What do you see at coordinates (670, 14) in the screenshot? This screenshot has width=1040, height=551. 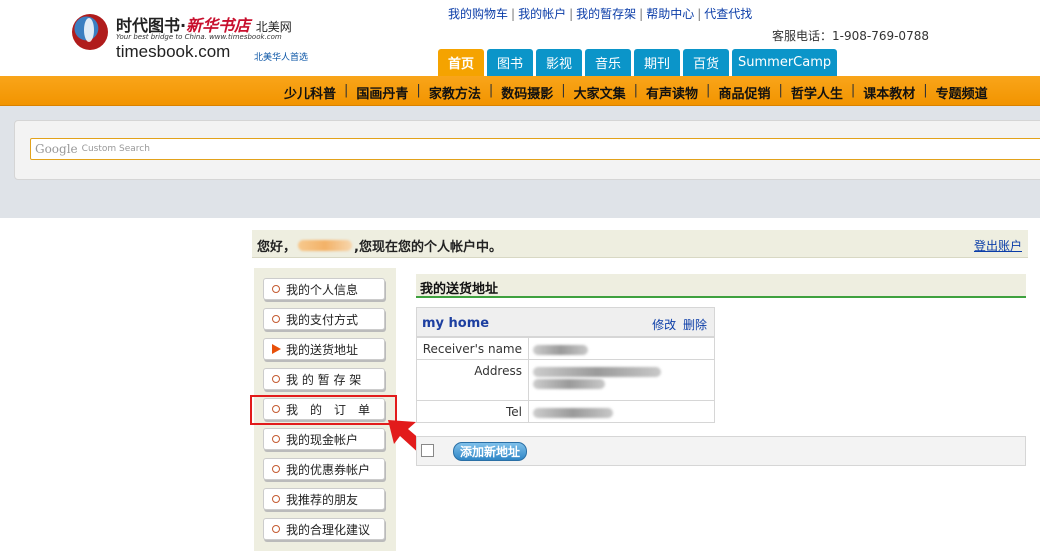 I see `help-link: 帮助中心` at bounding box center [670, 14].